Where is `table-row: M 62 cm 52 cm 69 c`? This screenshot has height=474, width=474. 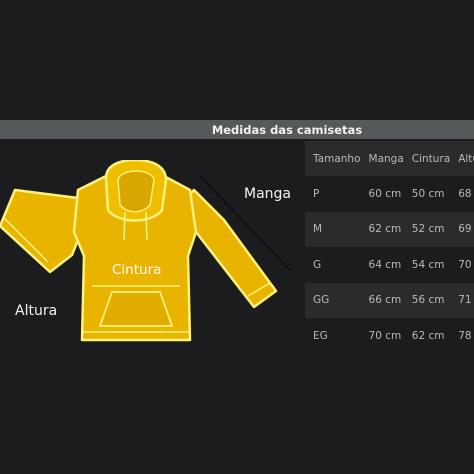 table-row: M 62 cm 52 cm 69 c is located at coordinates (389, 229).